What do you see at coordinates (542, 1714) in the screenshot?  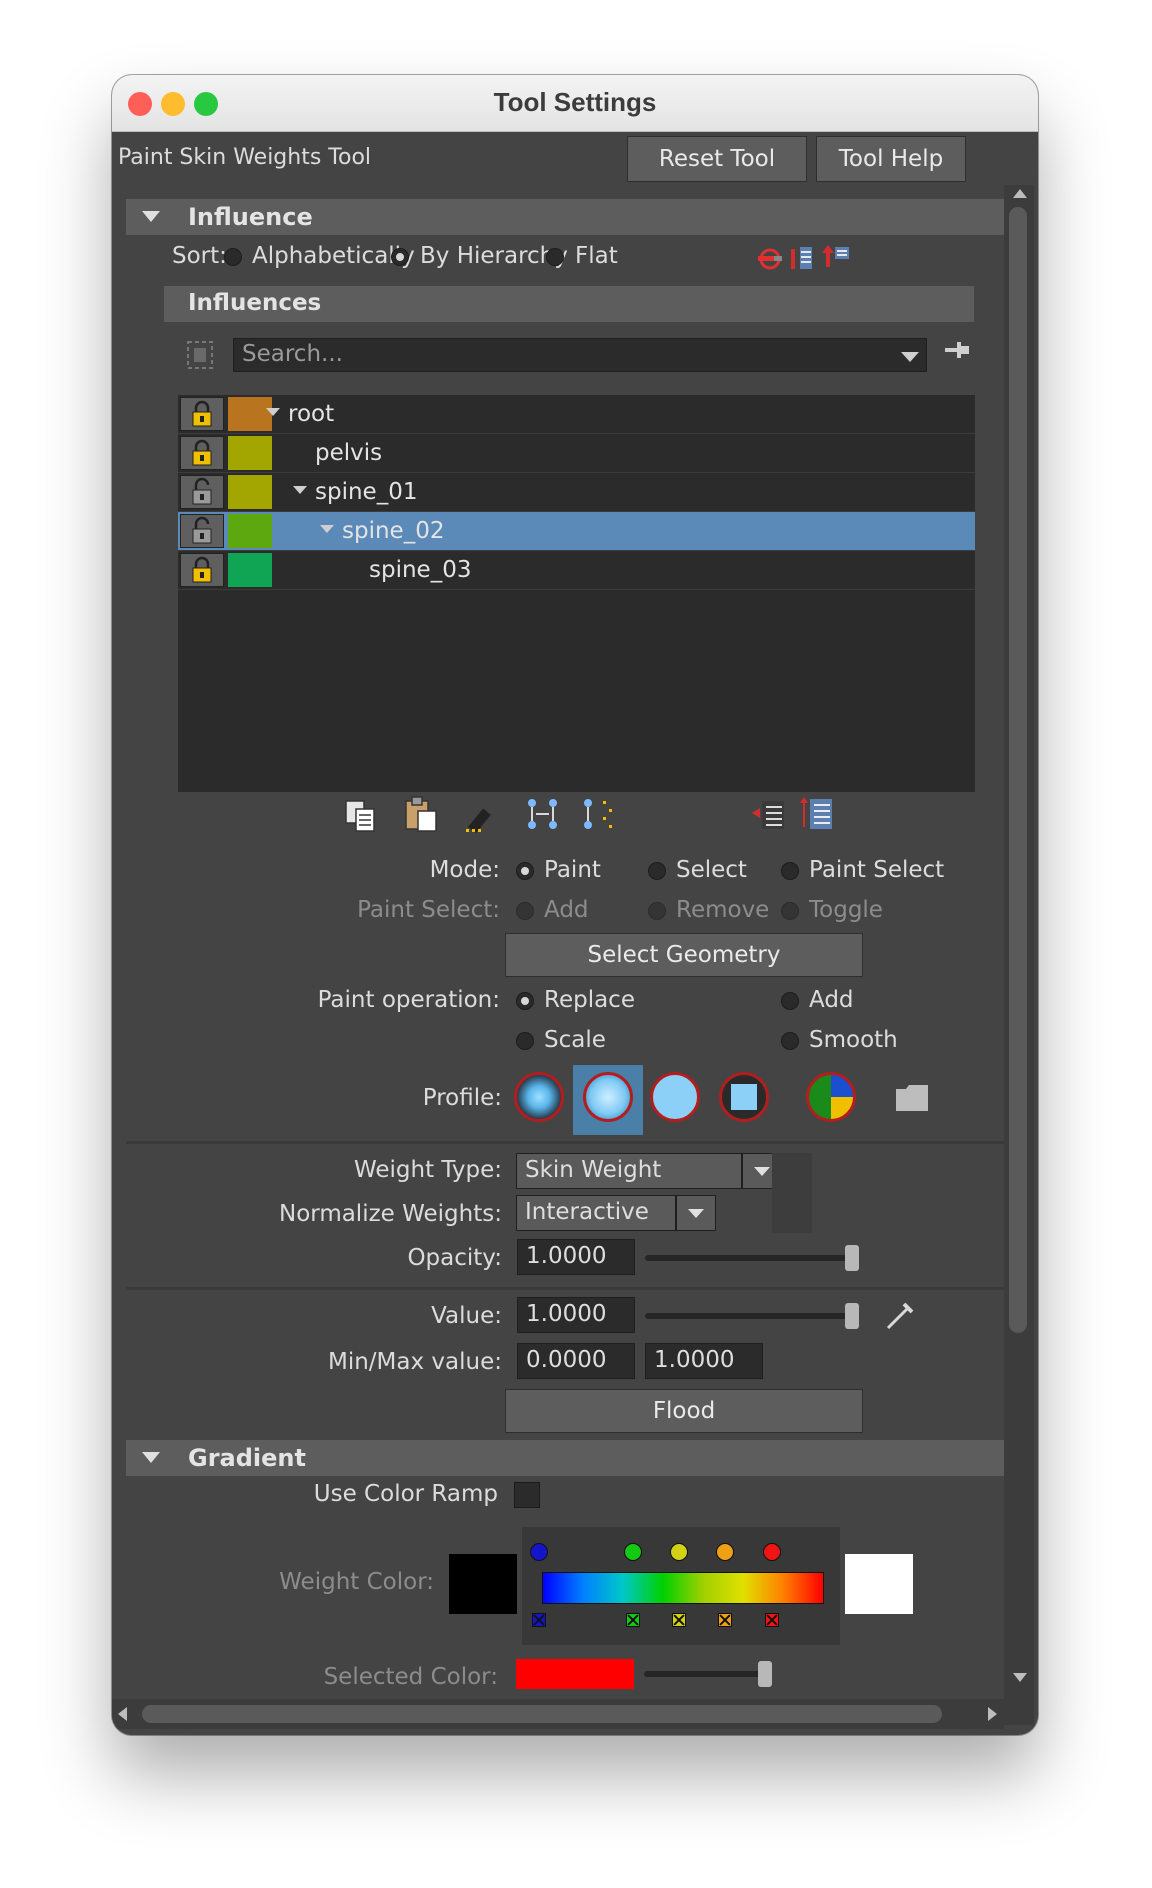 I see `horizontal-scroll-thumb` at bounding box center [542, 1714].